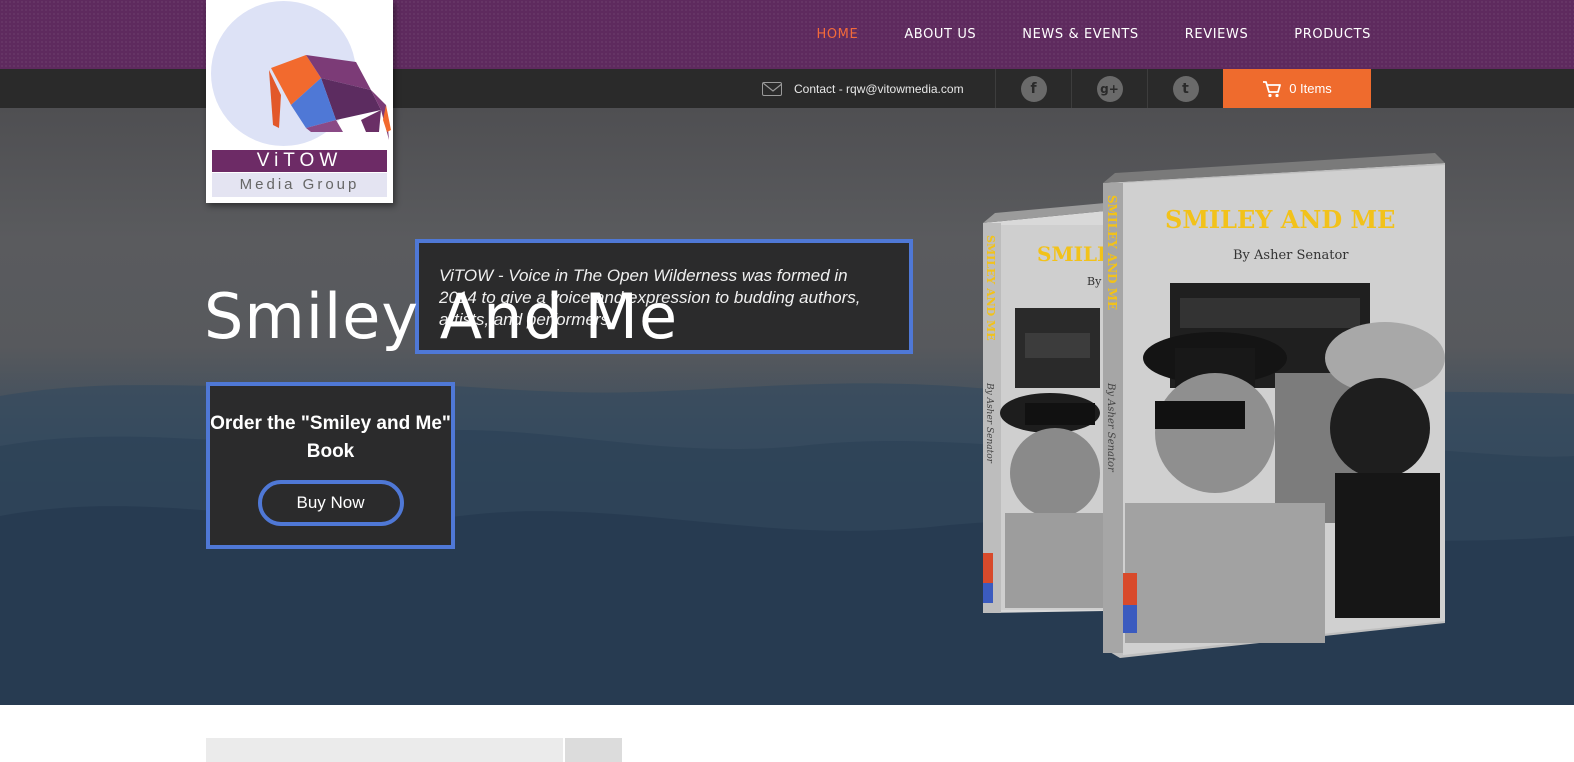 This screenshot has width=1574, height=762. What do you see at coordinates (940, 34) in the screenshot?
I see `nav-item-about-us: ABOUT US` at bounding box center [940, 34].